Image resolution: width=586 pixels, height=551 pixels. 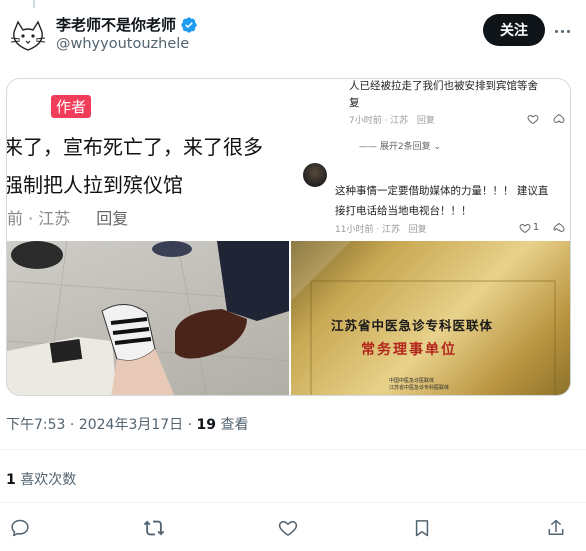 What do you see at coordinates (409, 350) in the screenshot?
I see `plaque-subtitle: 常务理事单位` at bounding box center [409, 350].